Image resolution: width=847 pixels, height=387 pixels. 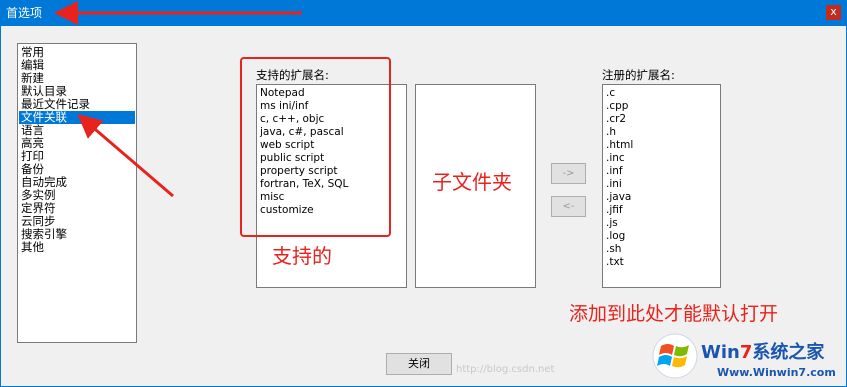 What do you see at coordinates (610, 93) in the screenshot?
I see `list-item: .c` at bounding box center [610, 93].